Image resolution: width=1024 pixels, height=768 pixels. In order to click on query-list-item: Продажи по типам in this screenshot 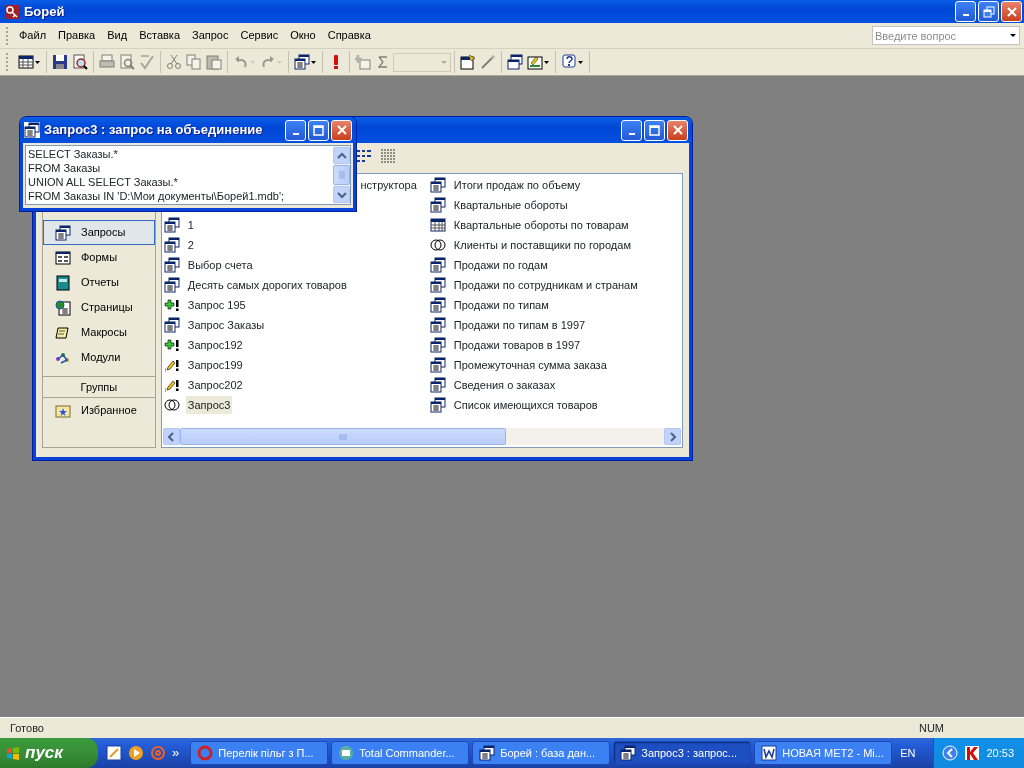, I will do `click(501, 305)`.